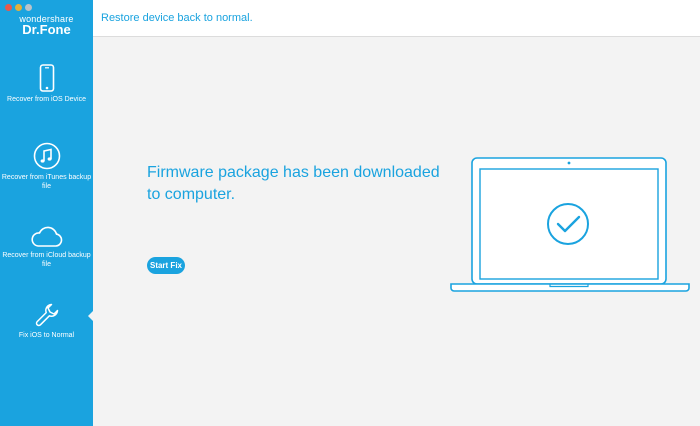 The height and width of the screenshot is (426, 700). I want to click on music-note-icon, so click(46, 156).